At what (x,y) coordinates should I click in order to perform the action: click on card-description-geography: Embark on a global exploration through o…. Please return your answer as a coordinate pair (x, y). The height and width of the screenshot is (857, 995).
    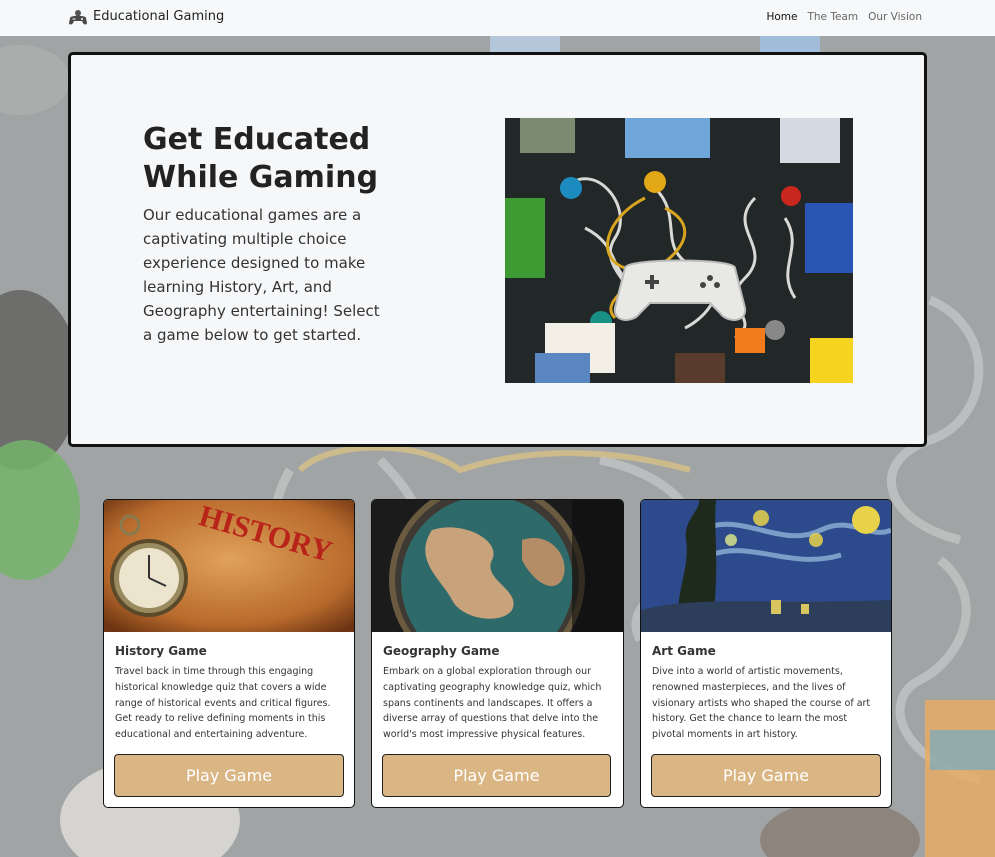
    Looking at the image, I should click on (492, 703).